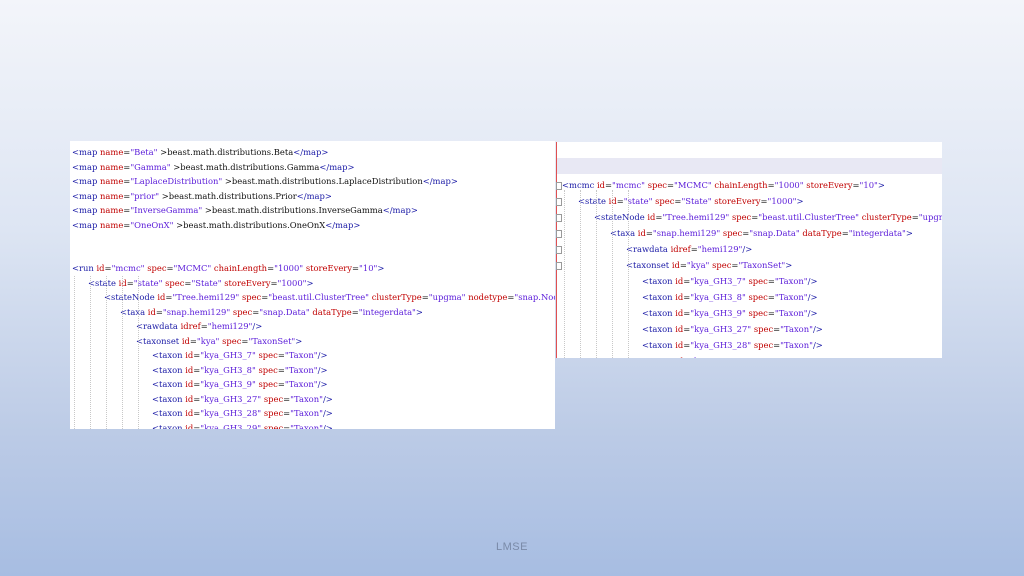 Image resolution: width=1024 pixels, height=576 pixels. What do you see at coordinates (886, 217) in the screenshot?
I see `code-attribute-name: clusterType` at bounding box center [886, 217].